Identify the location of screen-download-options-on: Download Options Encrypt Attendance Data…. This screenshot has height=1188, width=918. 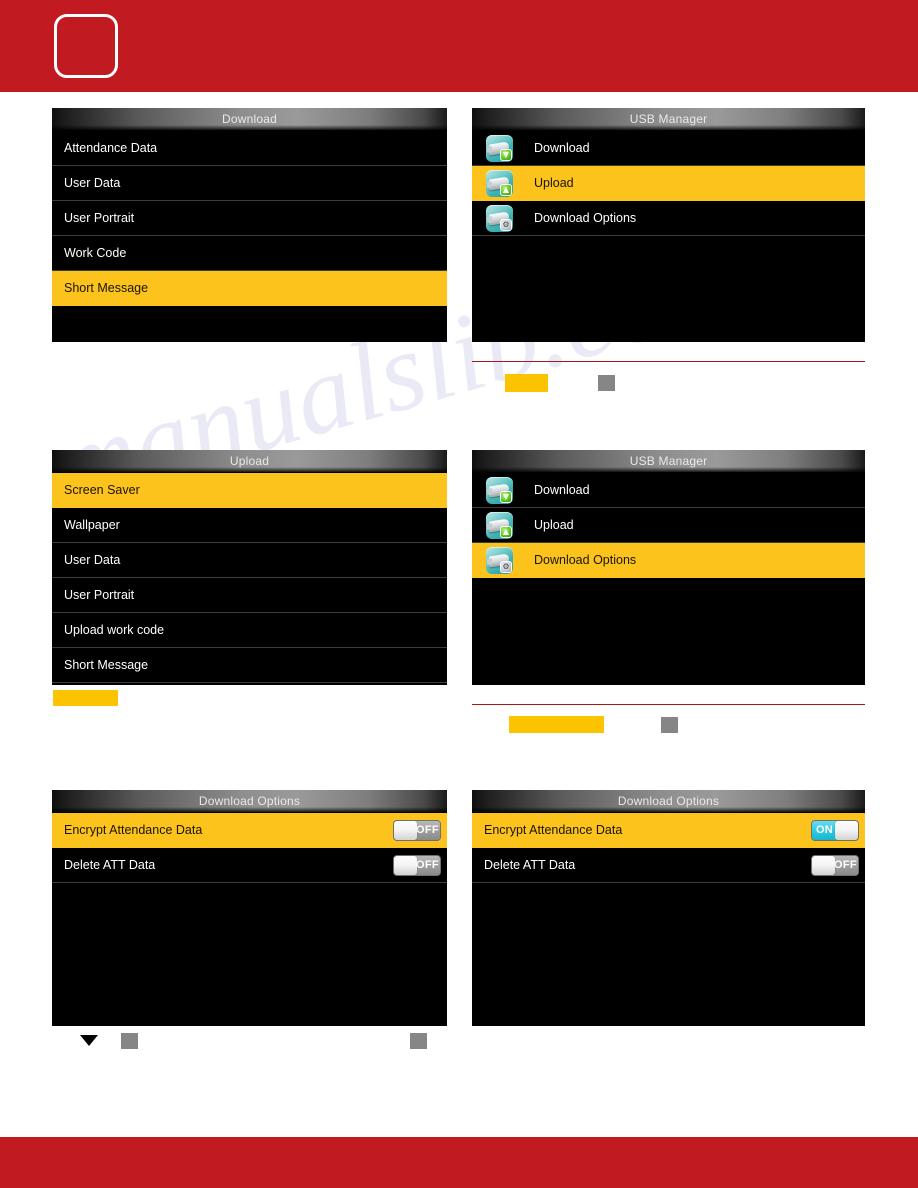
(668, 908).